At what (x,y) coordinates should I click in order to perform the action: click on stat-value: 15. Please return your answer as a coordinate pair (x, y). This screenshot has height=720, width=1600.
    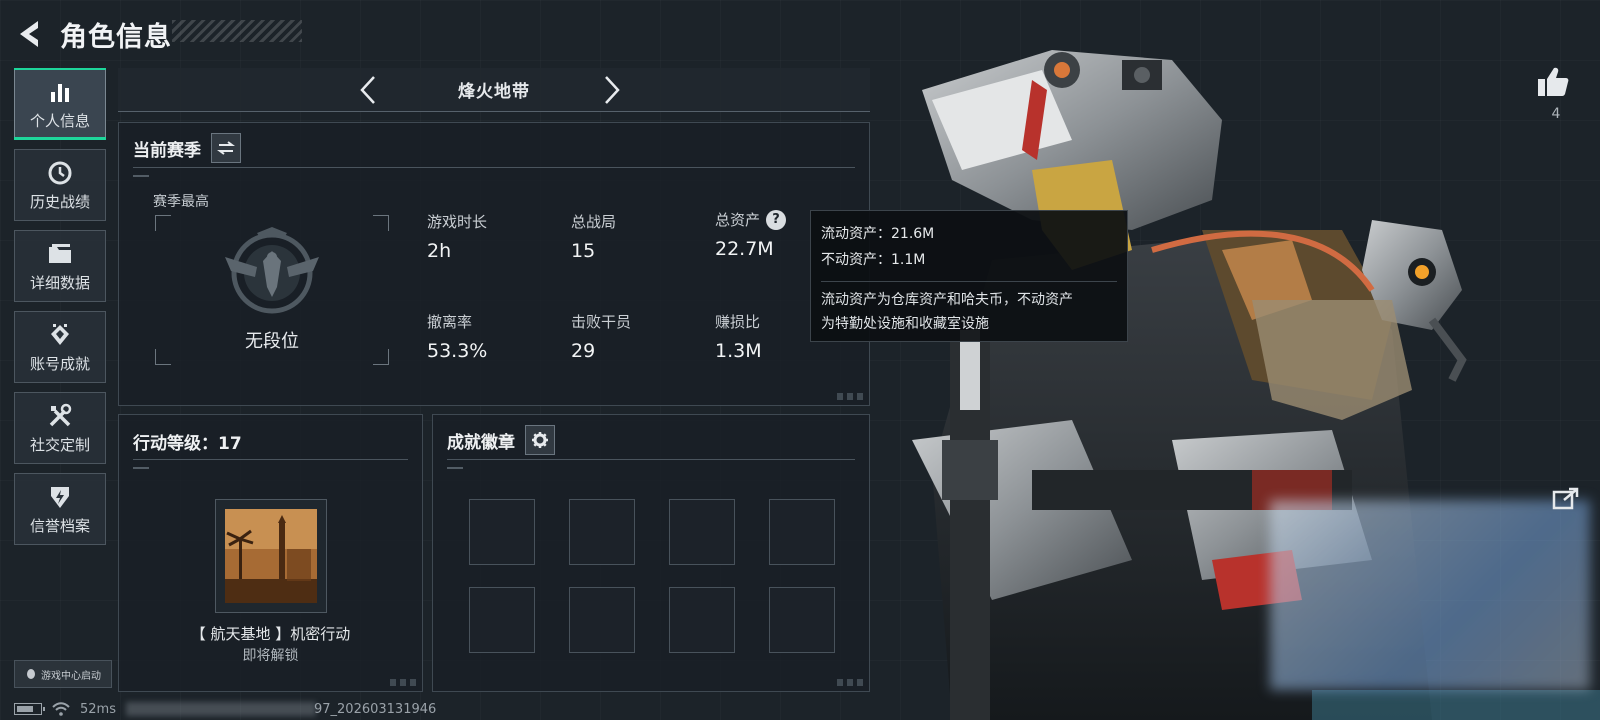
    Looking at the image, I should click on (583, 251).